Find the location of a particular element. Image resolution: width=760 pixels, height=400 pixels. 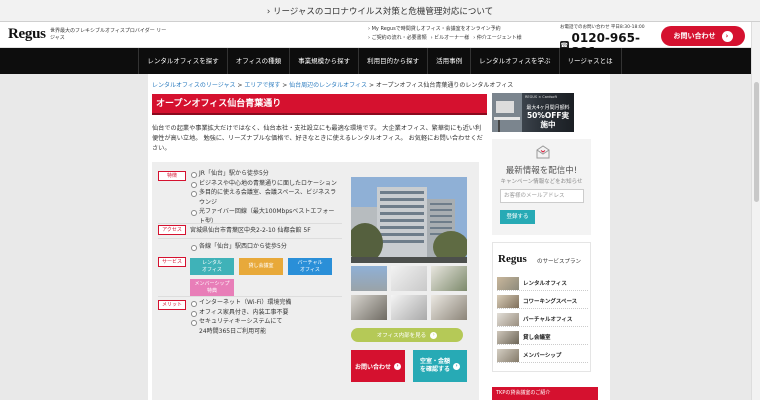

register-button: 登録する is located at coordinates (517, 217).